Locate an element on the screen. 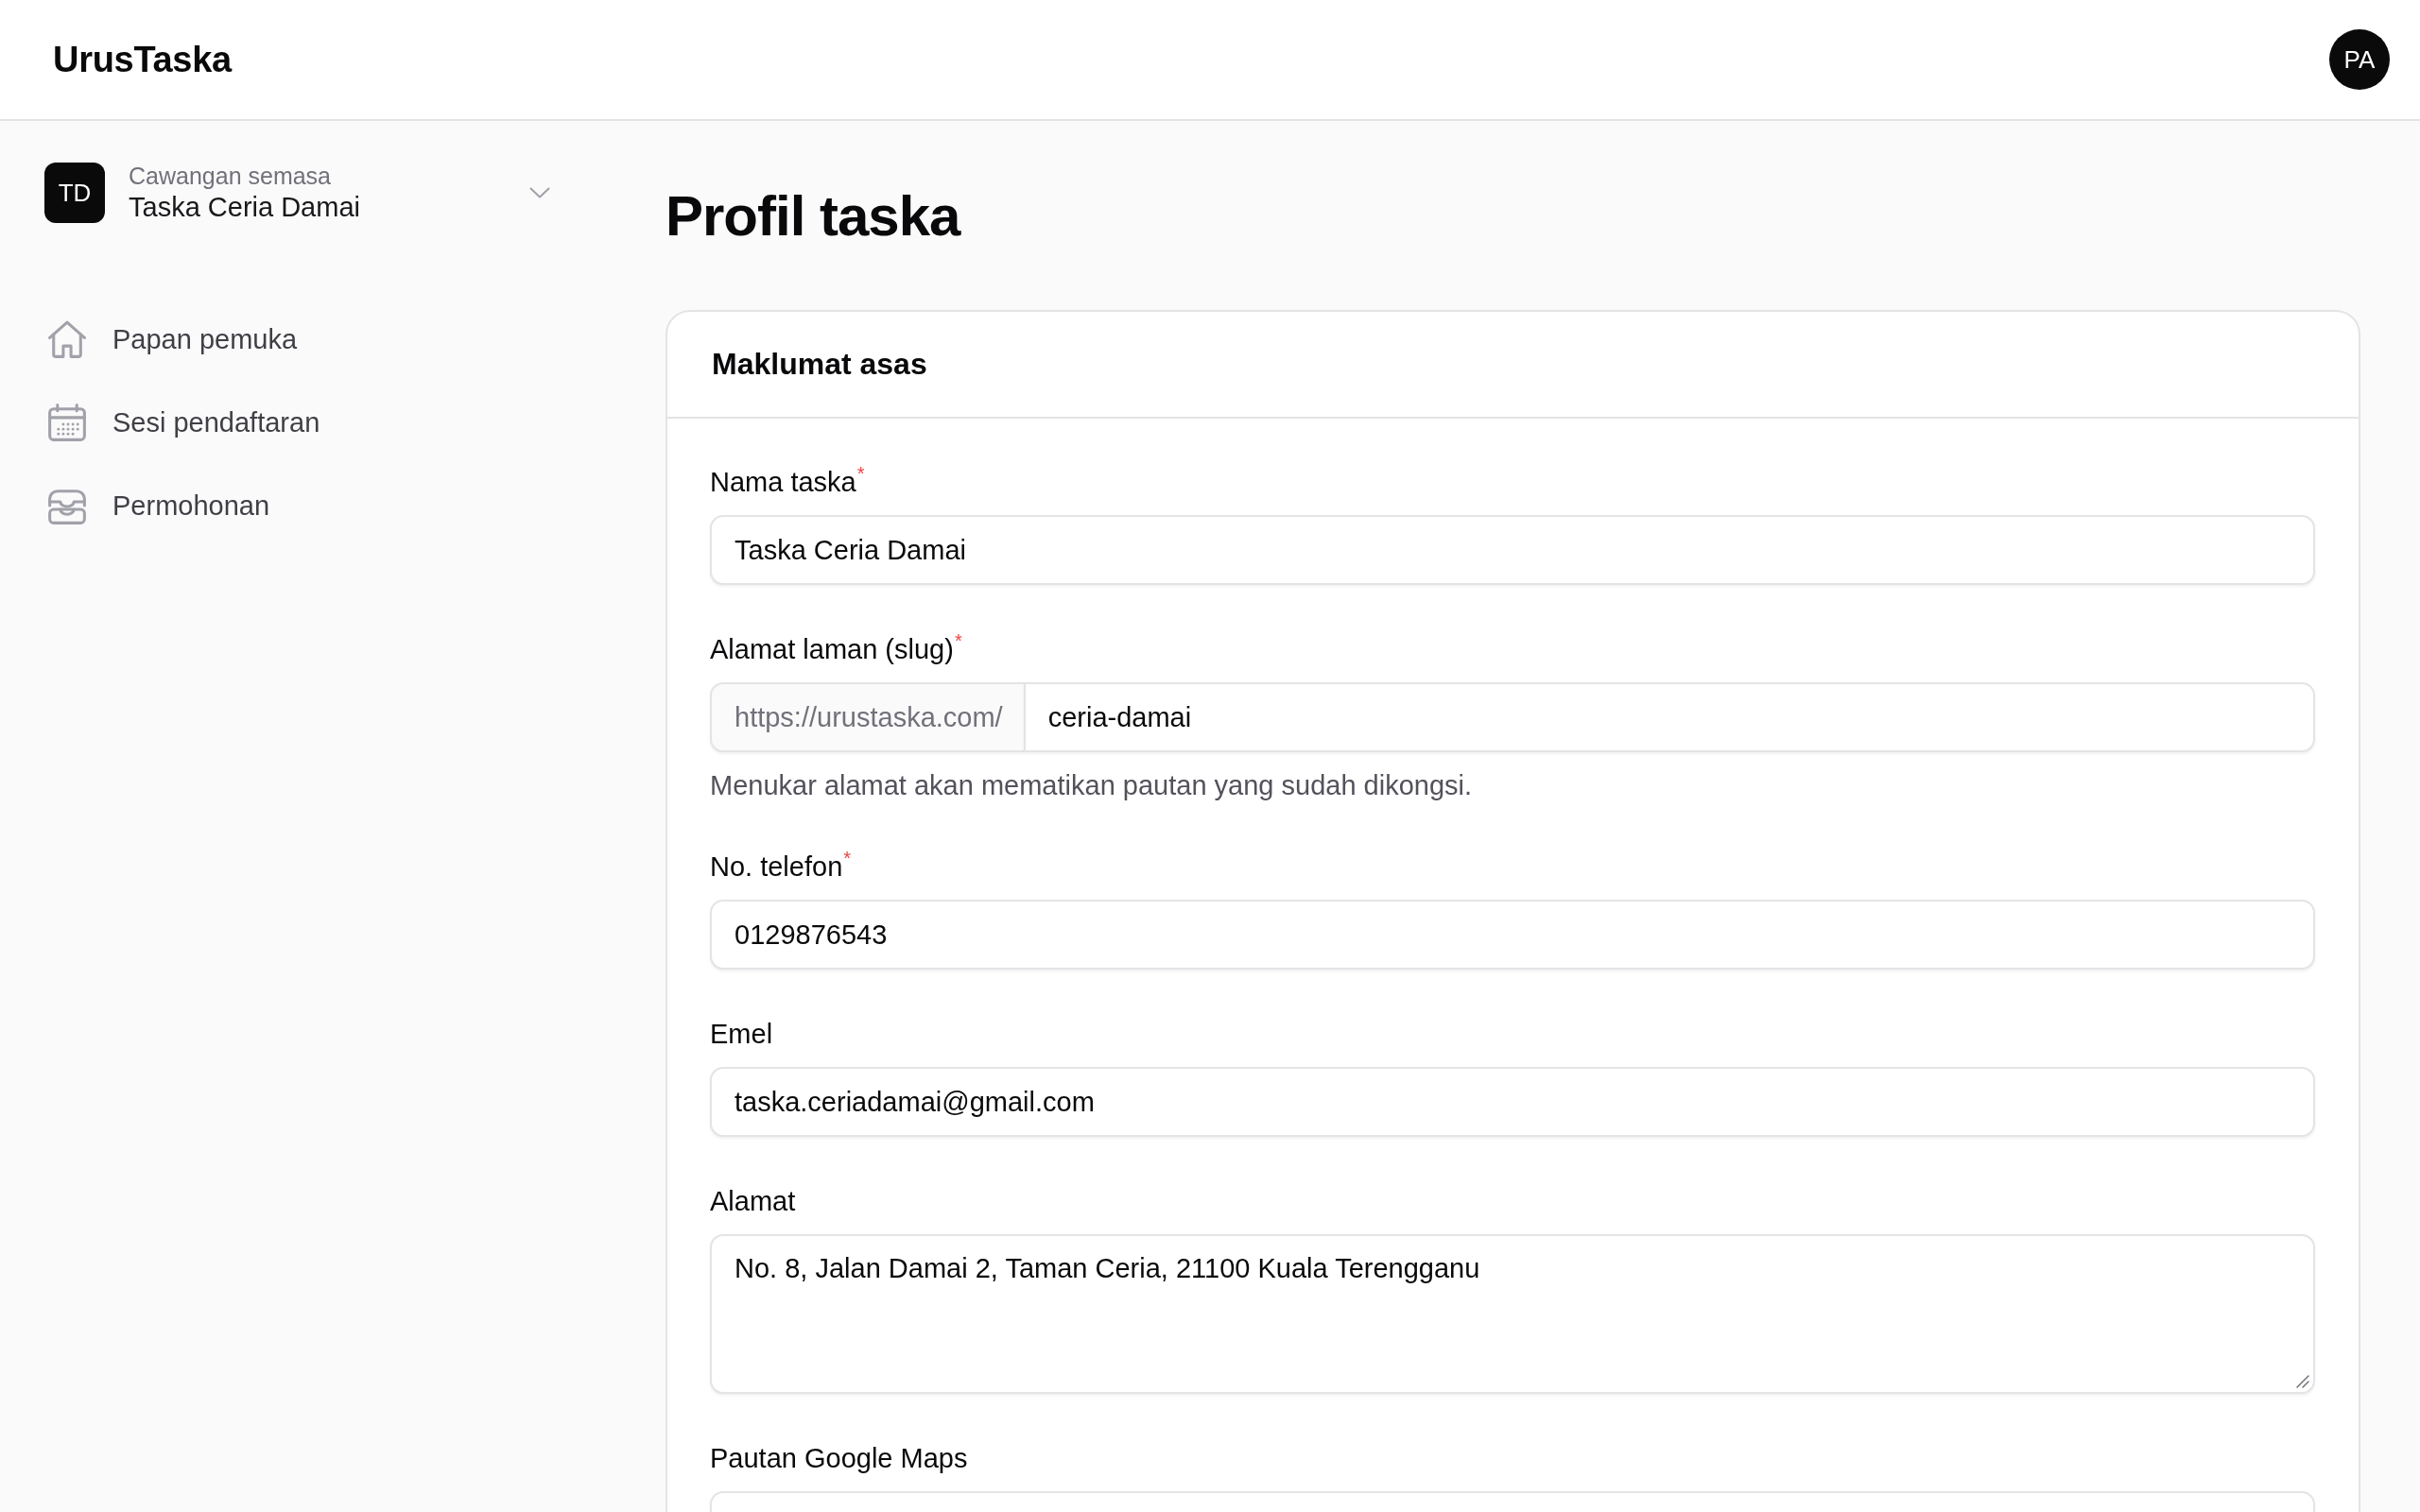  tray-icon is located at coordinates (67, 505).